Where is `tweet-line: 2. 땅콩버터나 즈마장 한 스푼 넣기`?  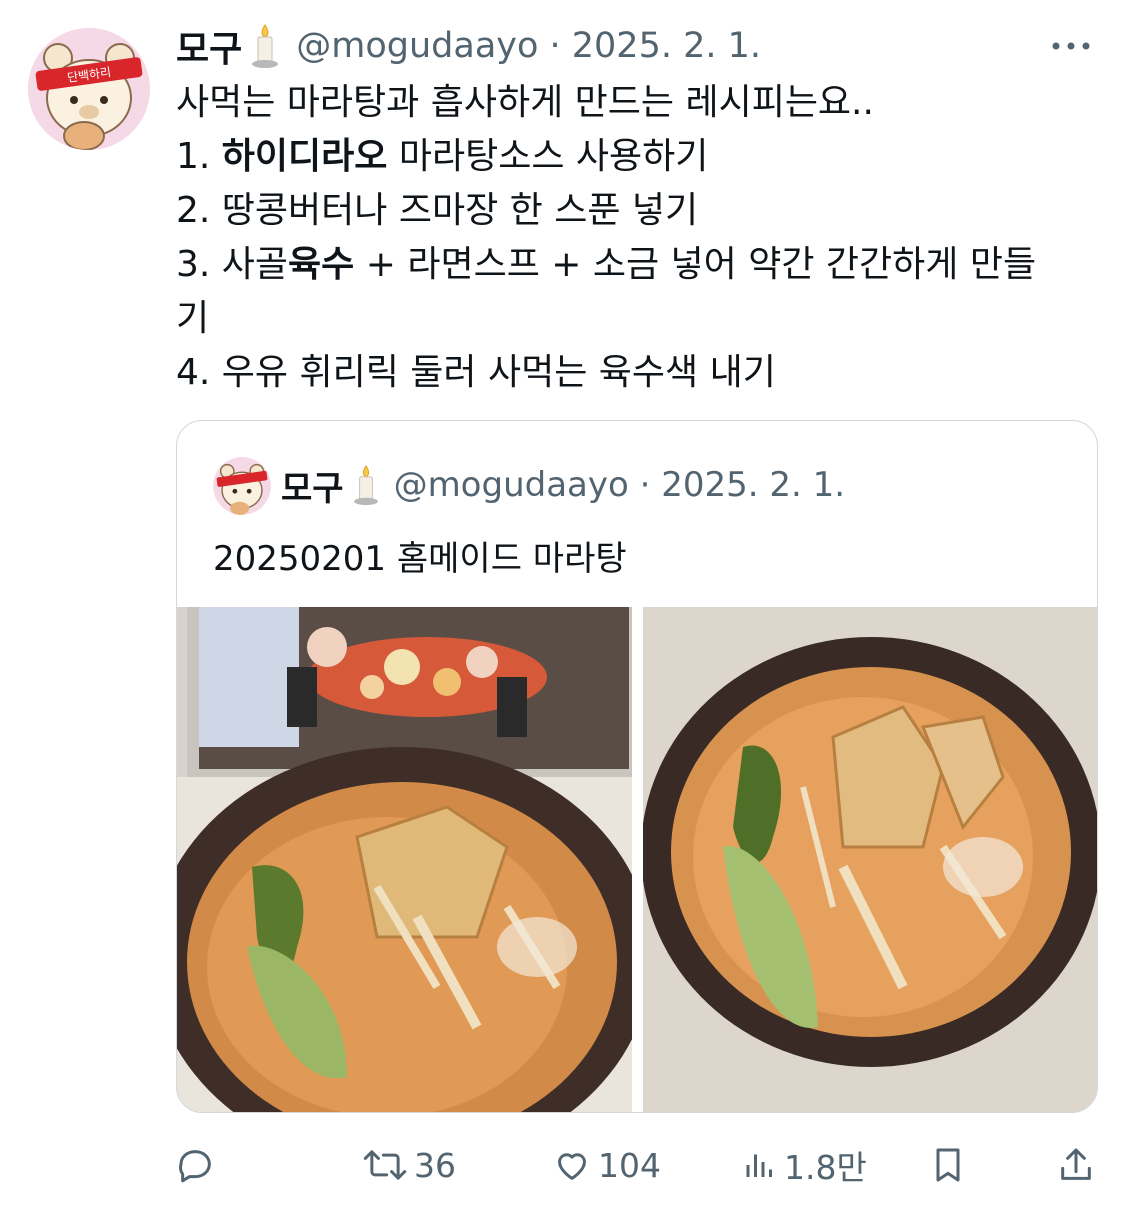
tweet-line: 2. 땅콩버터나 즈마장 한 스푼 넣기 is located at coordinates (437, 210).